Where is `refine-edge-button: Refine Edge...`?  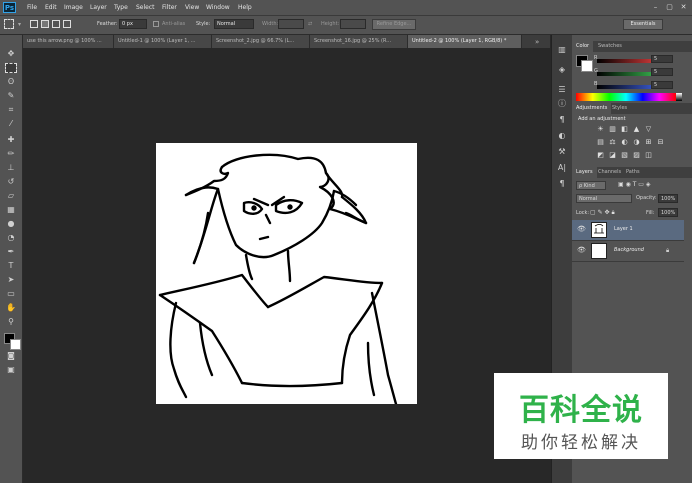 refine-edge-button: Refine Edge... is located at coordinates (394, 24).